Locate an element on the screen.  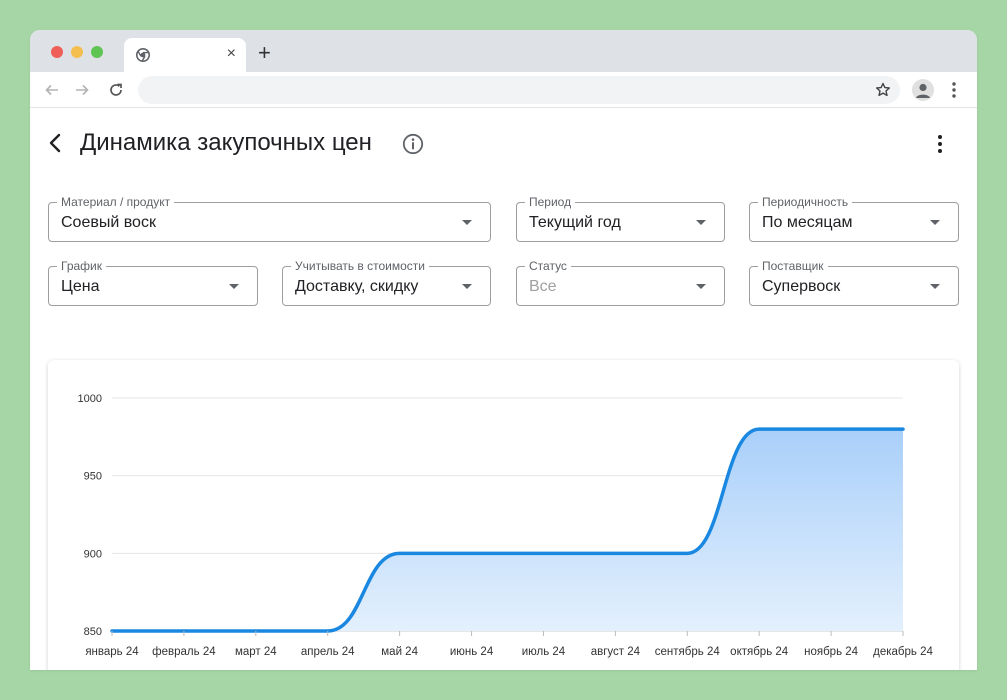
chart-type-select: График Цена is located at coordinates (153, 282).